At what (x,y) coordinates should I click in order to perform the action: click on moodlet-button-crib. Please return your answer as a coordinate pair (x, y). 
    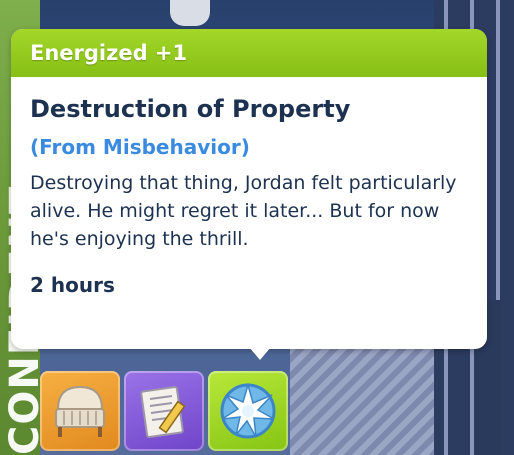
    Looking at the image, I should click on (80, 411).